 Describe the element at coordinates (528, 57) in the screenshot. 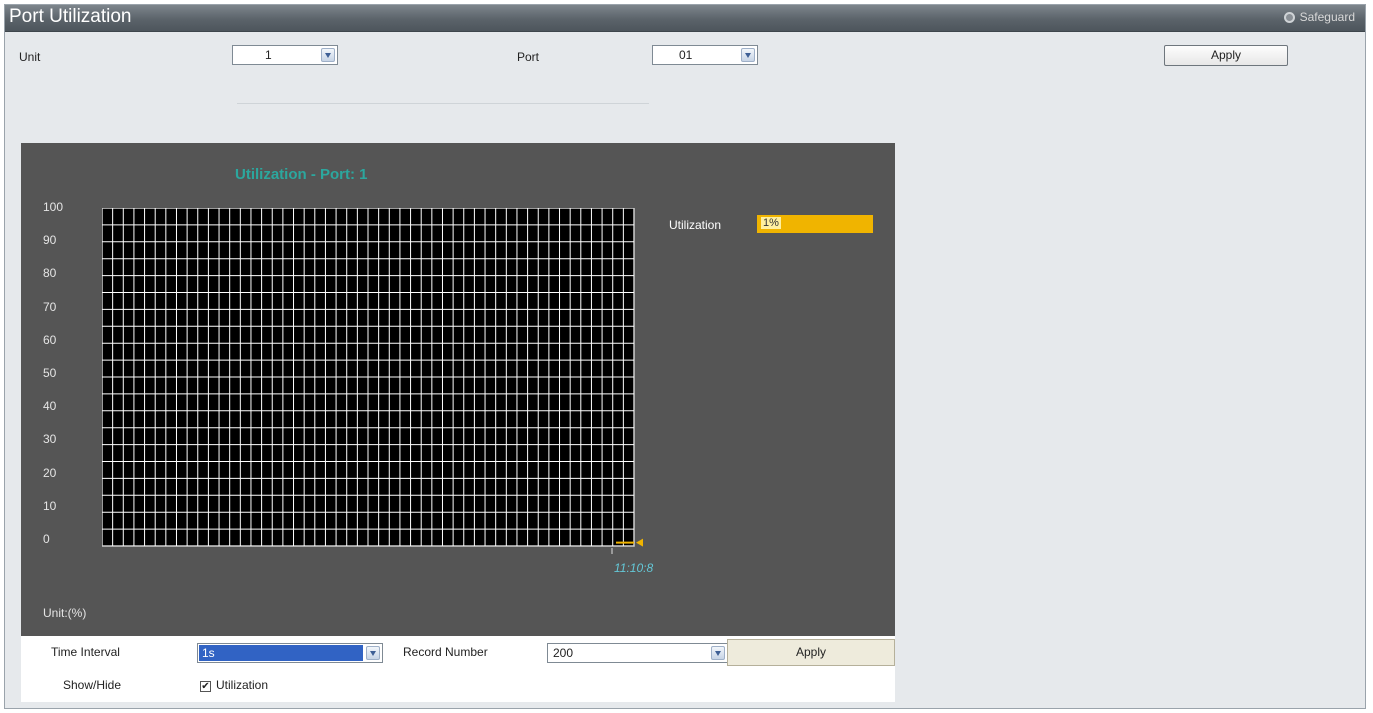

I see `port-label: Port` at that location.